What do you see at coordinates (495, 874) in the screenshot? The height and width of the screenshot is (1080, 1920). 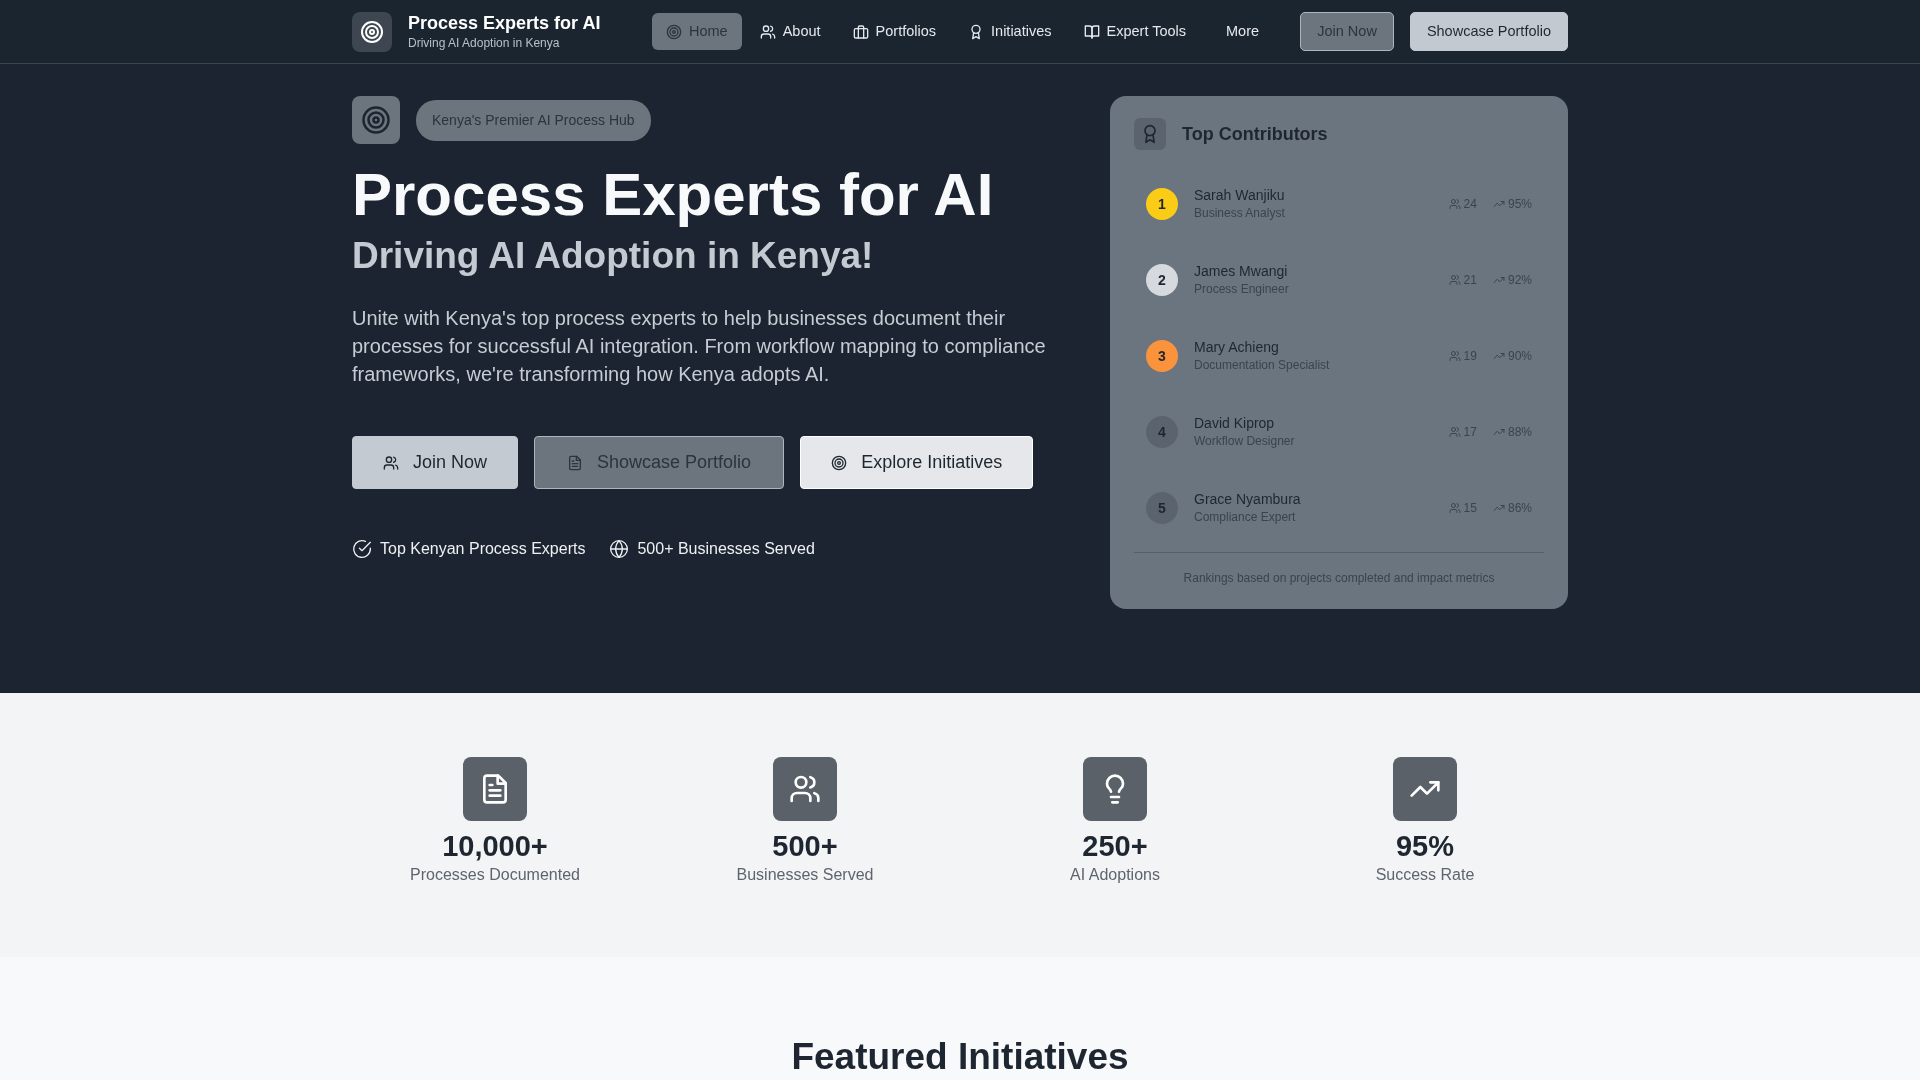 I see `stat-label: Processes Documented` at bounding box center [495, 874].